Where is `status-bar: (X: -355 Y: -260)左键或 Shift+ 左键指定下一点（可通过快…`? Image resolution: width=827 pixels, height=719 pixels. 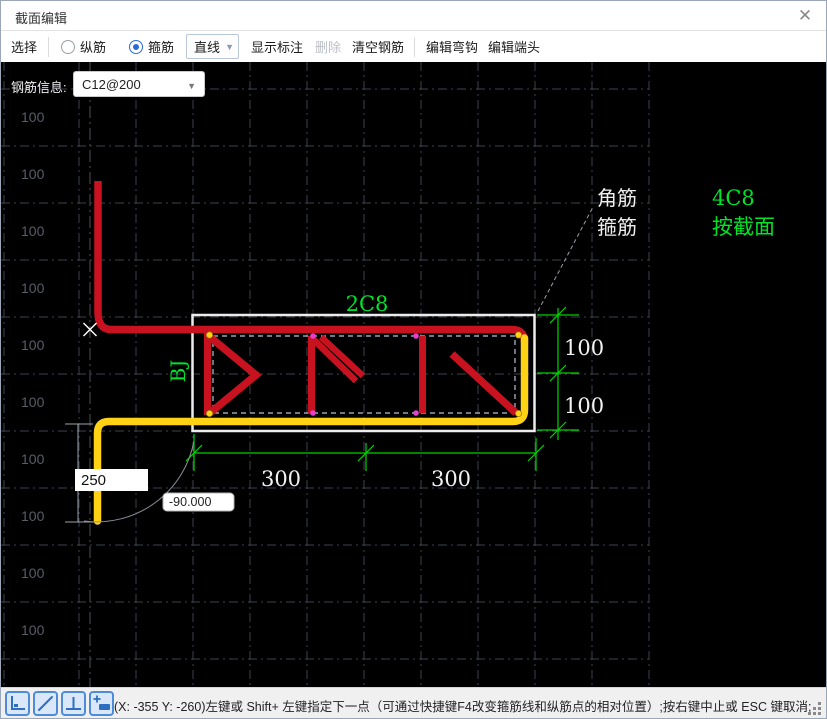 status-bar: (X: -355 Y: -260)左键或 Shift+ 左键指定下一点（可通过快… is located at coordinates (413, 702).